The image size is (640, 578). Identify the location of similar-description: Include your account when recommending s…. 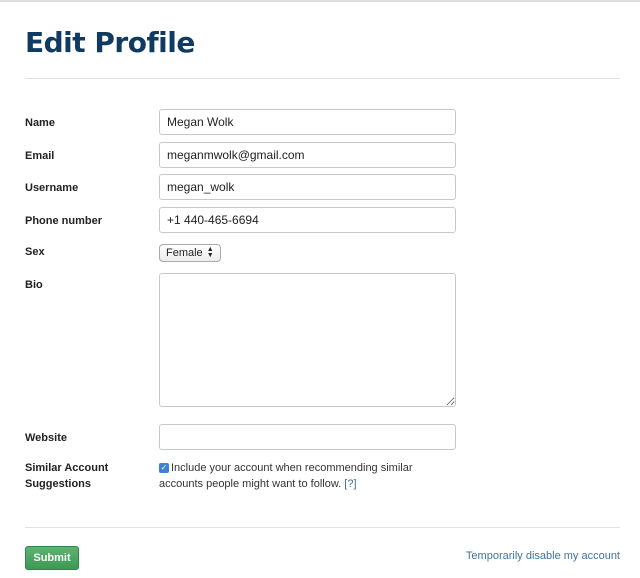
(304, 476).